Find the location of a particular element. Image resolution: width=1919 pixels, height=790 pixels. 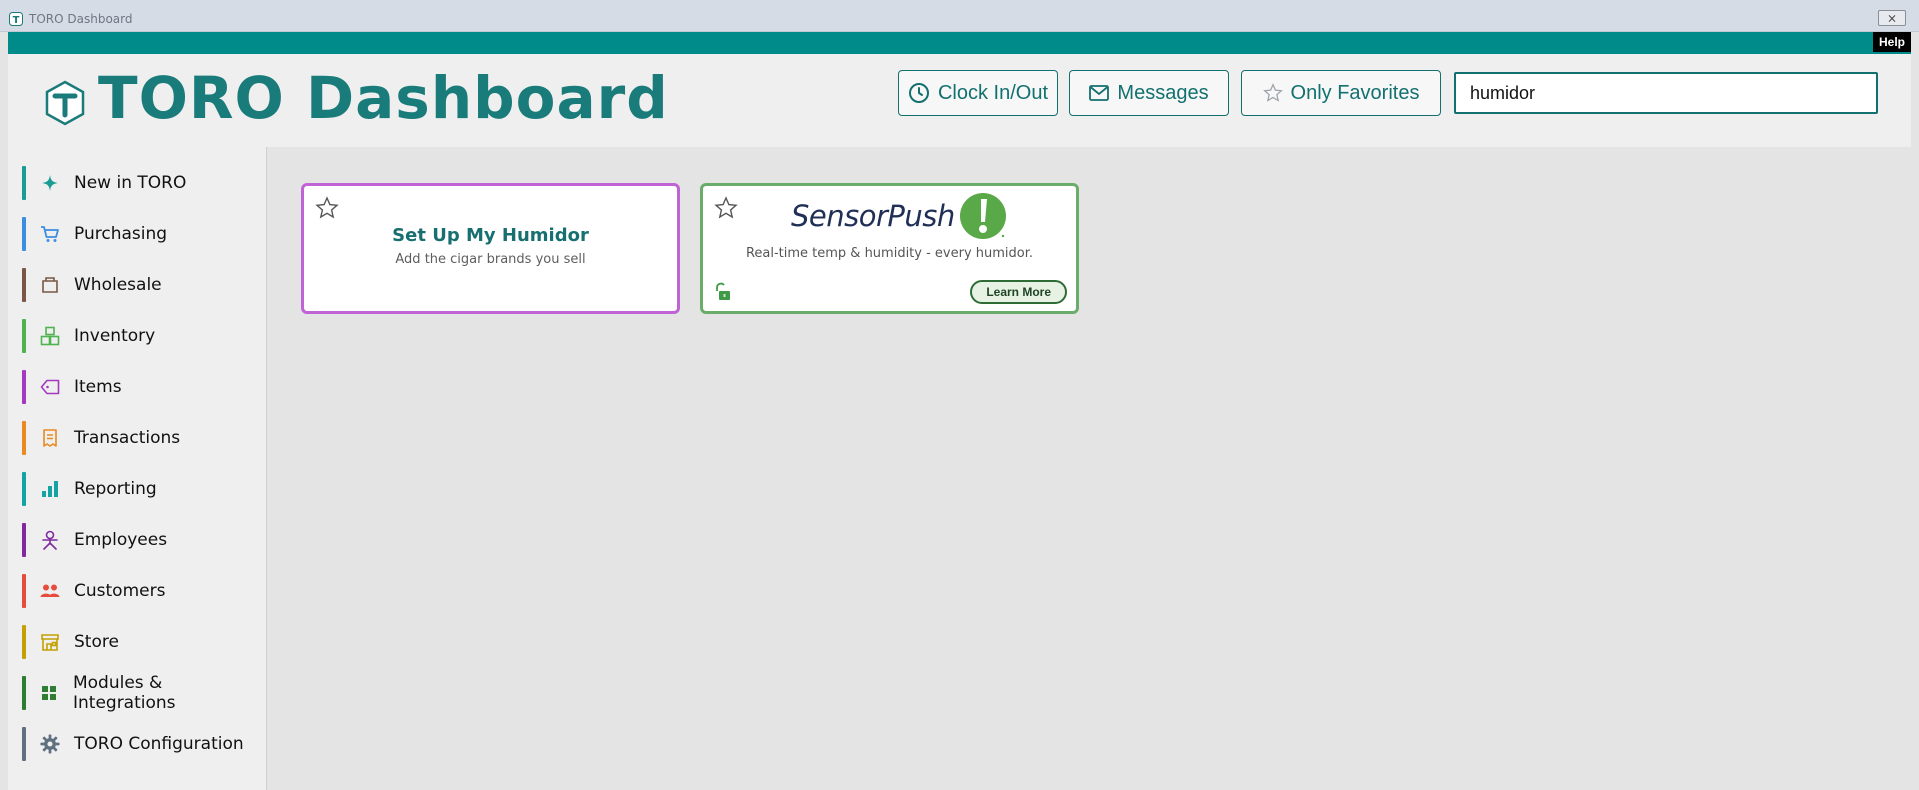

sidebar-item-label: Items is located at coordinates (98, 387).